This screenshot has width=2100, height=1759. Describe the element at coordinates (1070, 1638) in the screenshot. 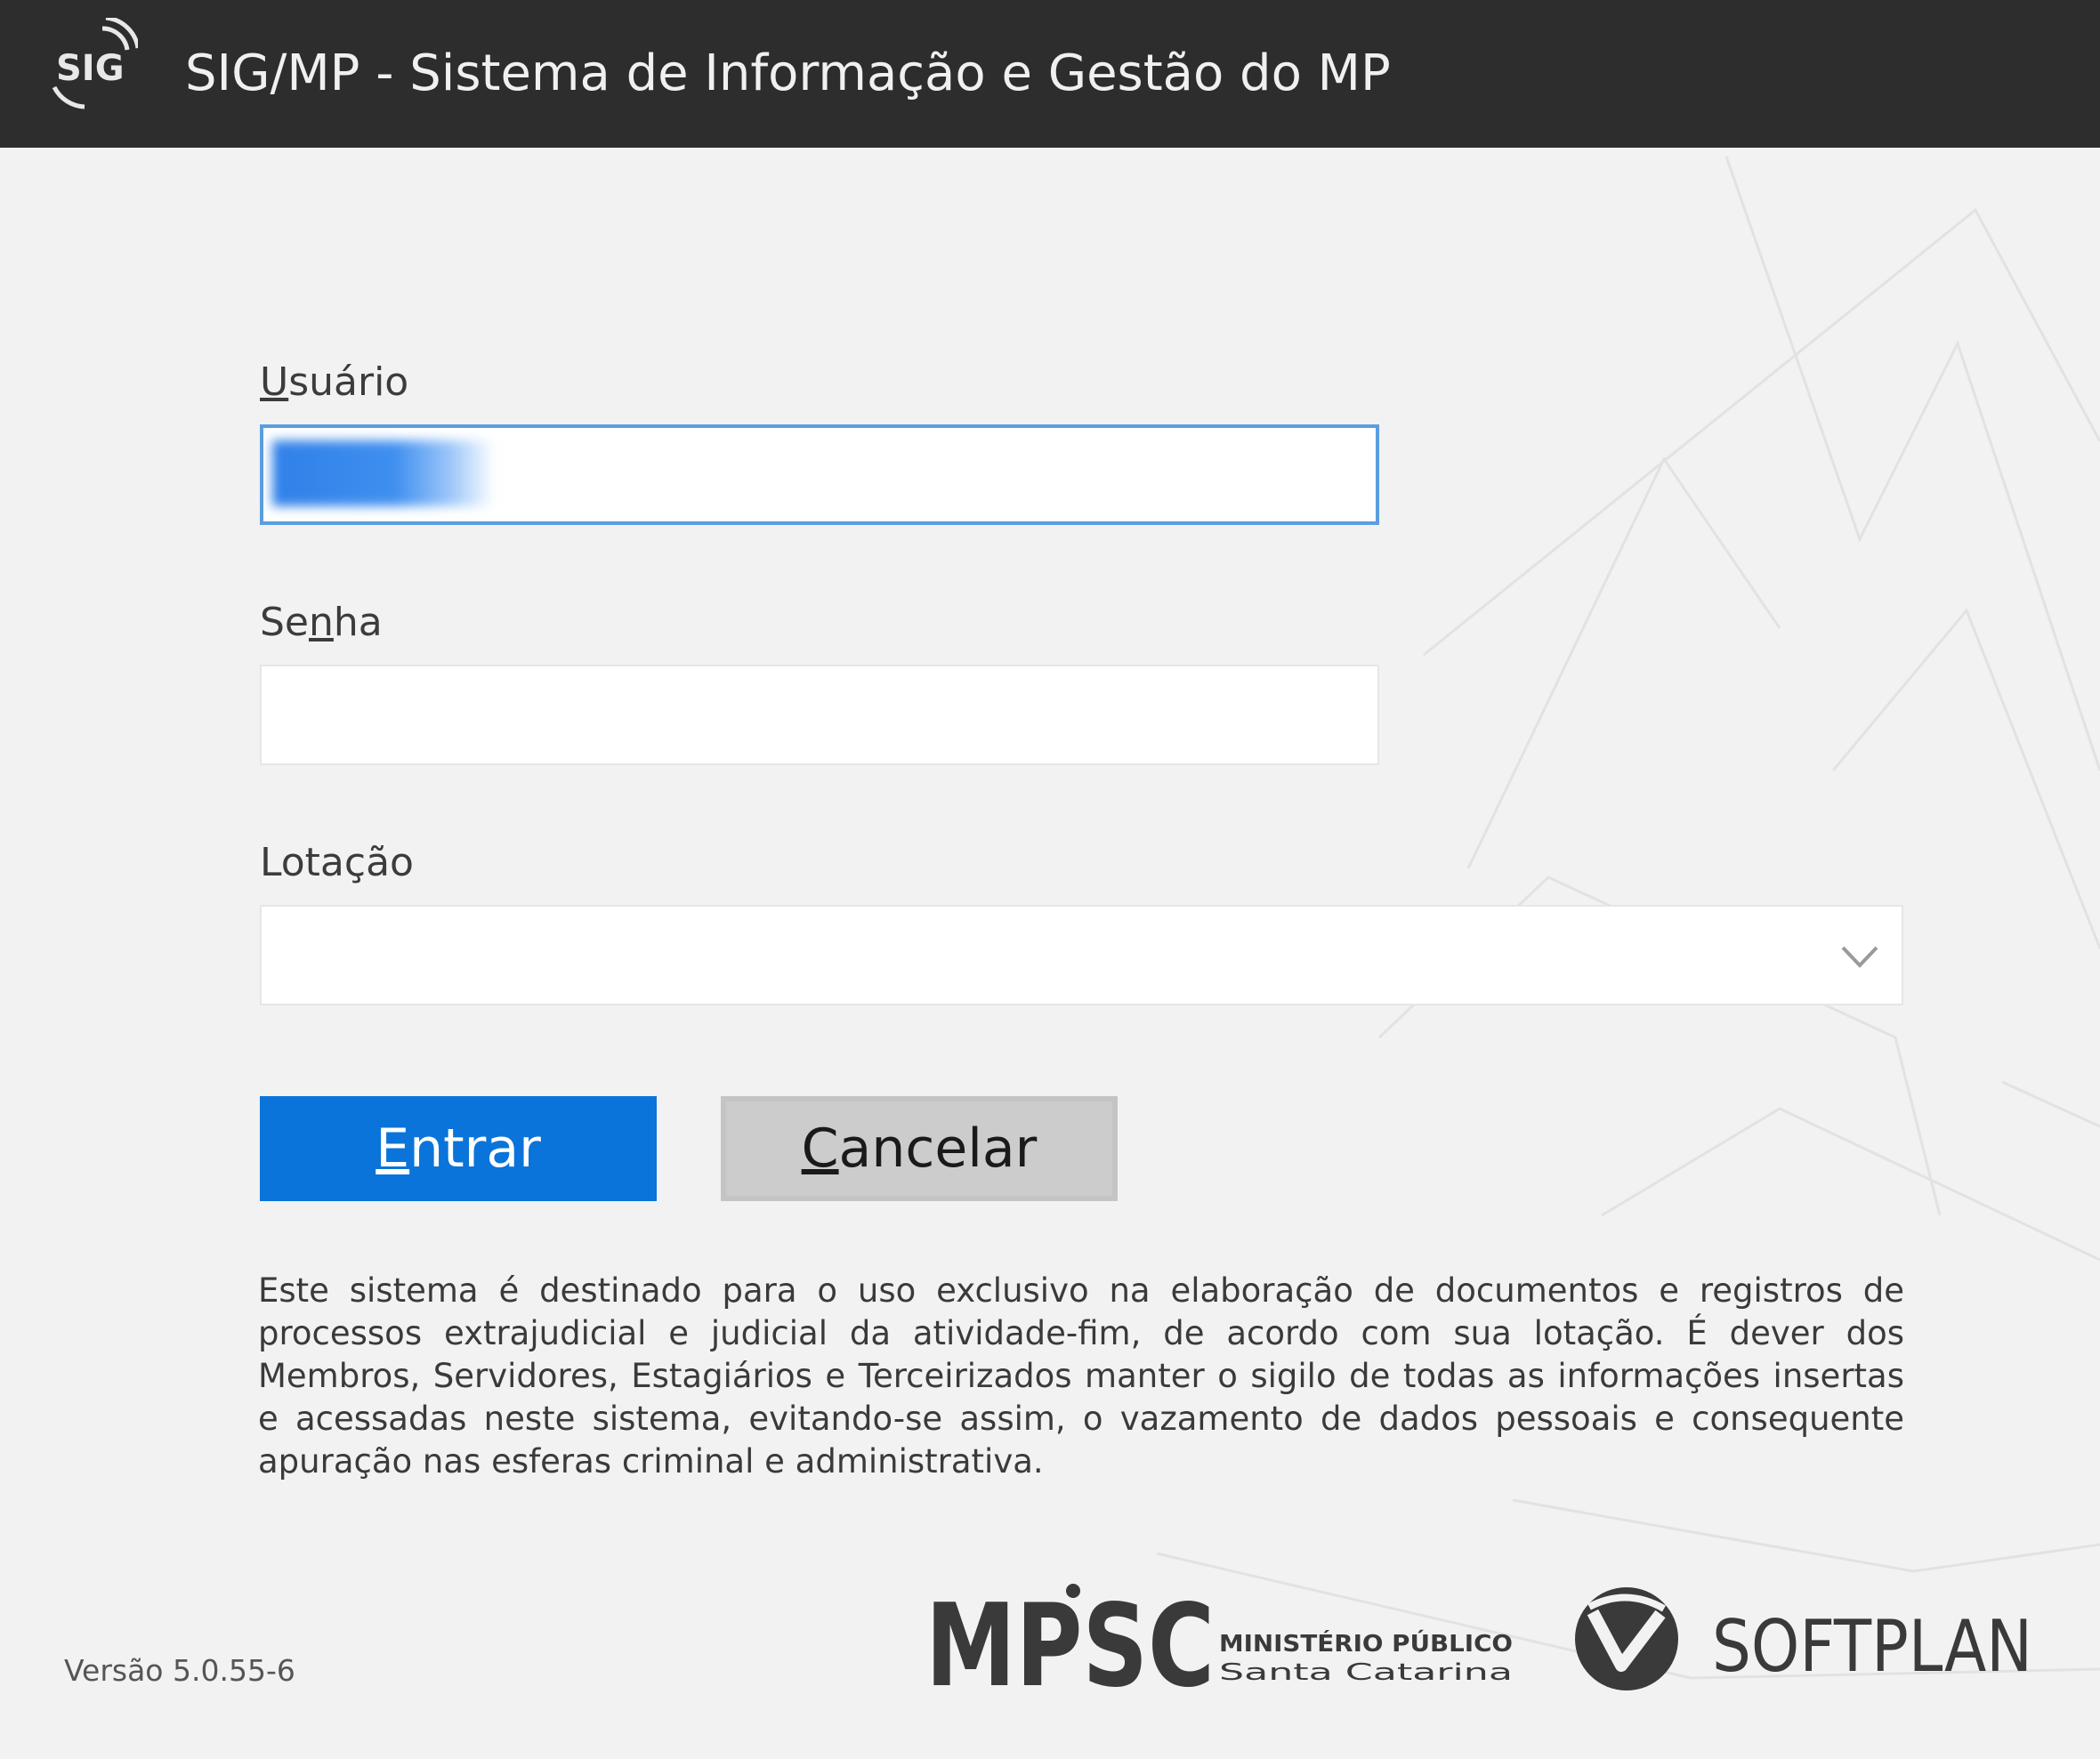

I see `mpsc-logo-main: MPSC` at that location.